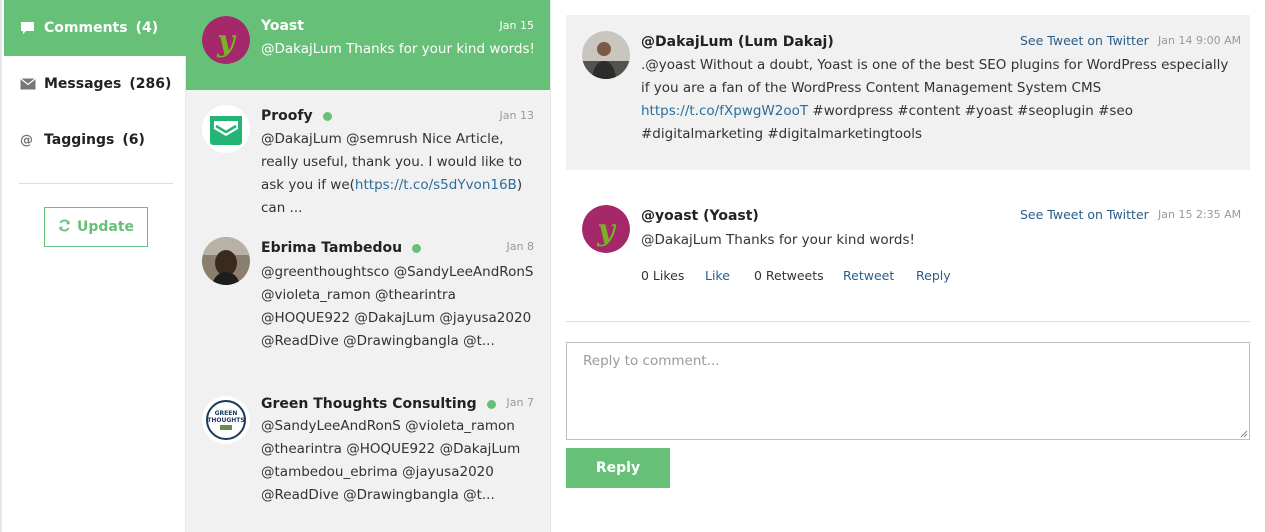 The width and height of the screenshot is (1265, 532). I want to click on conversation-name: Green Thoughts Consulting, so click(378, 404).